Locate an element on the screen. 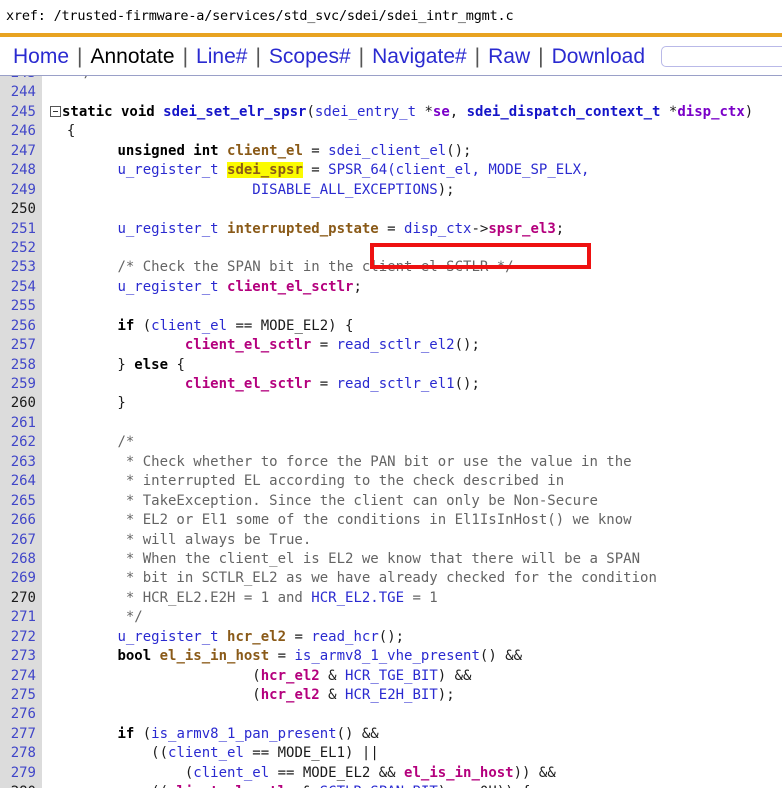 Image resolution: width=782 pixels, height=788 pixels. line-number: 256 is located at coordinates (21, 326).